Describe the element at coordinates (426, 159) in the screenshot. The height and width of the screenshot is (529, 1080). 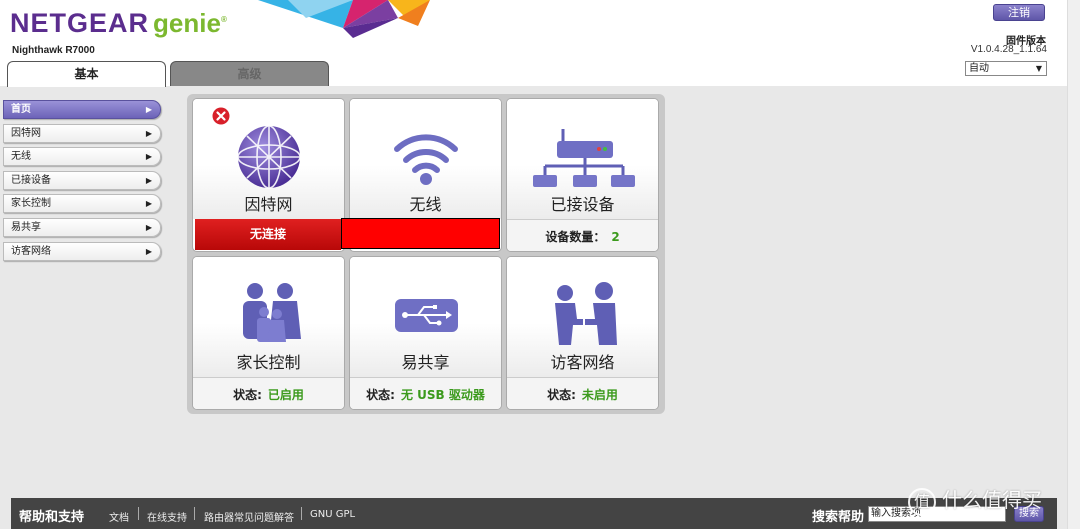
I see `wifi-icon` at that location.